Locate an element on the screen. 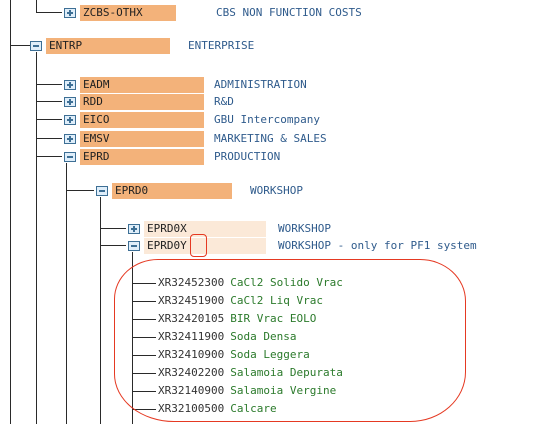 Image resolution: width=538 pixels, height=424 pixels. tree-line-entrp-children is located at coordinates (36, 238).